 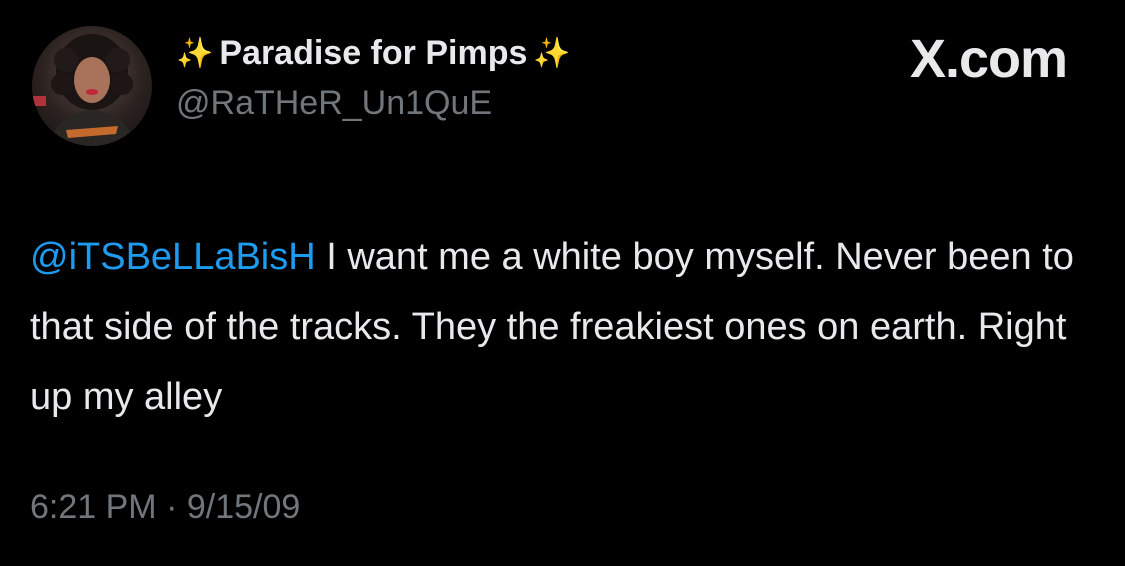 What do you see at coordinates (83, 90) in the screenshot?
I see `profile-photo-icon` at bounding box center [83, 90].